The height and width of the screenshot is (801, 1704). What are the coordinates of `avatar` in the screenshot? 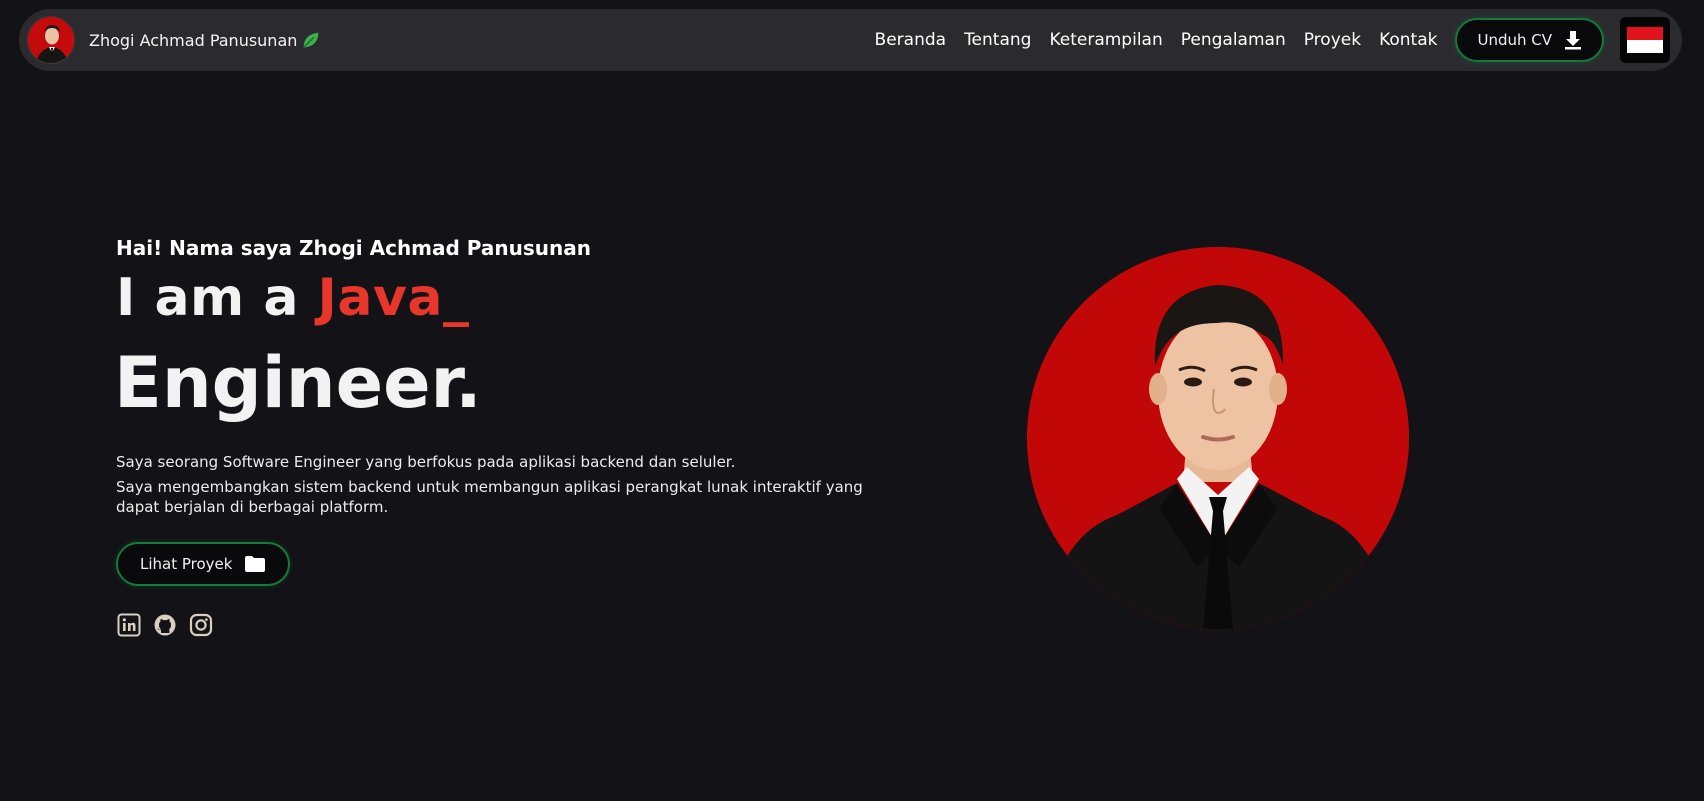 It's located at (51, 40).